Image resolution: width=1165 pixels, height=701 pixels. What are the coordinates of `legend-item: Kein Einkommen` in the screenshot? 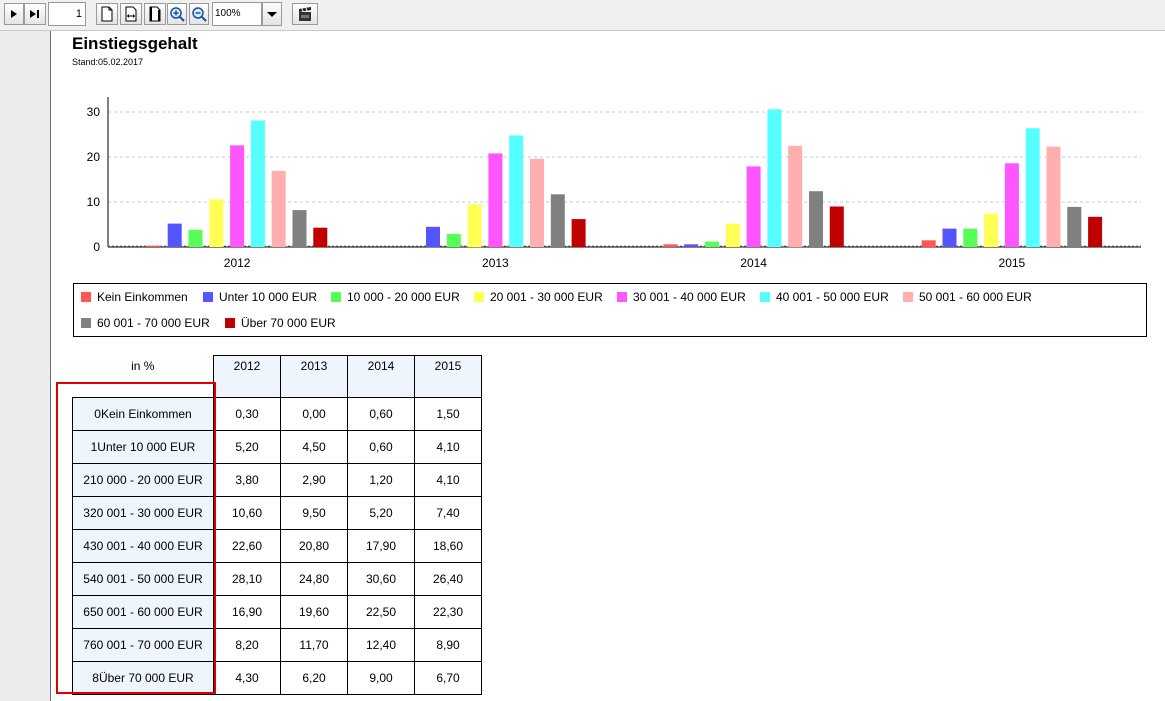 It's located at (134, 297).